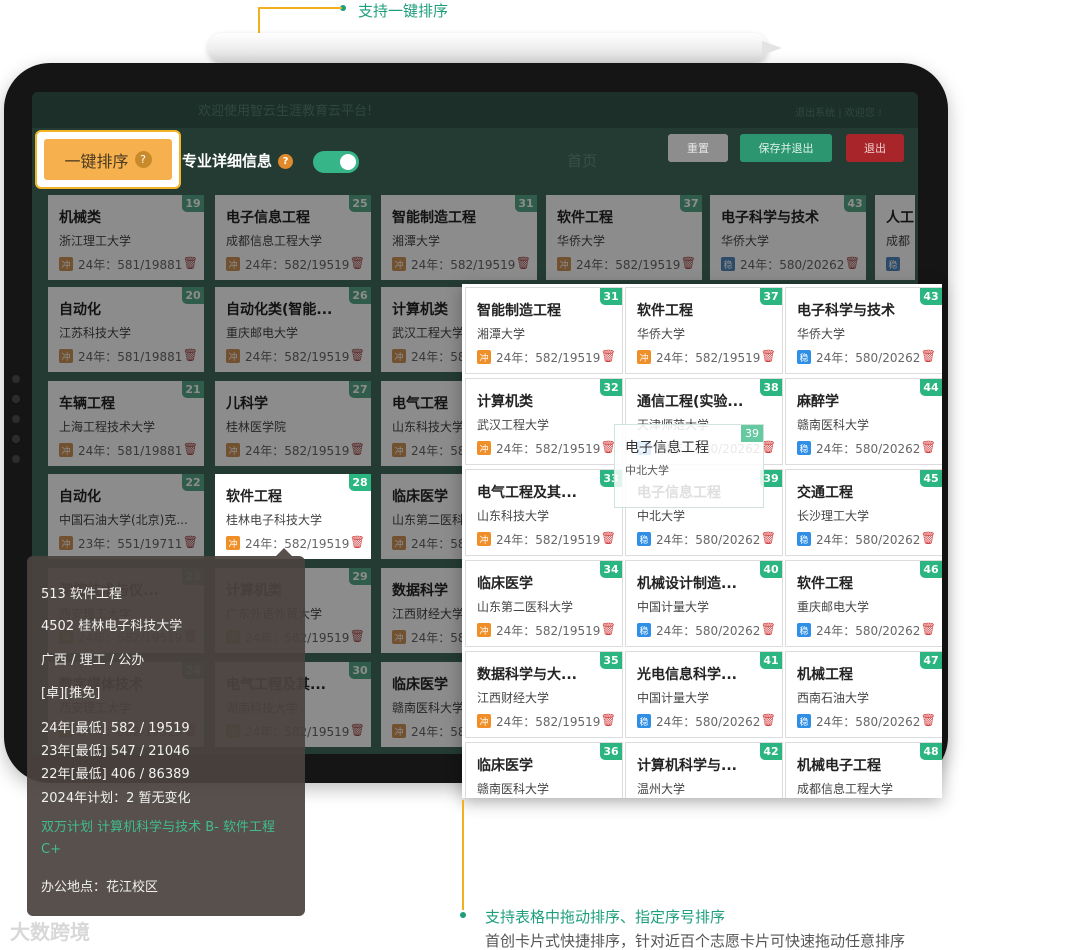 The height and width of the screenshot is (950, 1080). Describe the element at coordinates (931, 569) in the screenshot. I see `card-order-number: 46` at that location.